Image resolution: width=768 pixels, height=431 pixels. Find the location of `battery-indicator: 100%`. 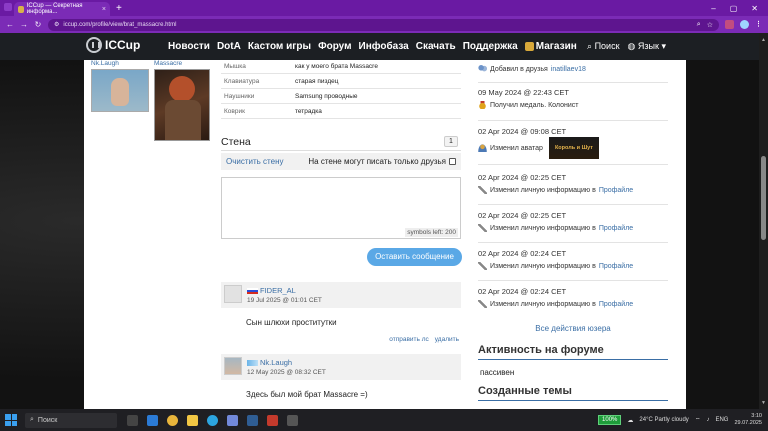

battery-indicator: 100% is located at coordinates (610, 420).